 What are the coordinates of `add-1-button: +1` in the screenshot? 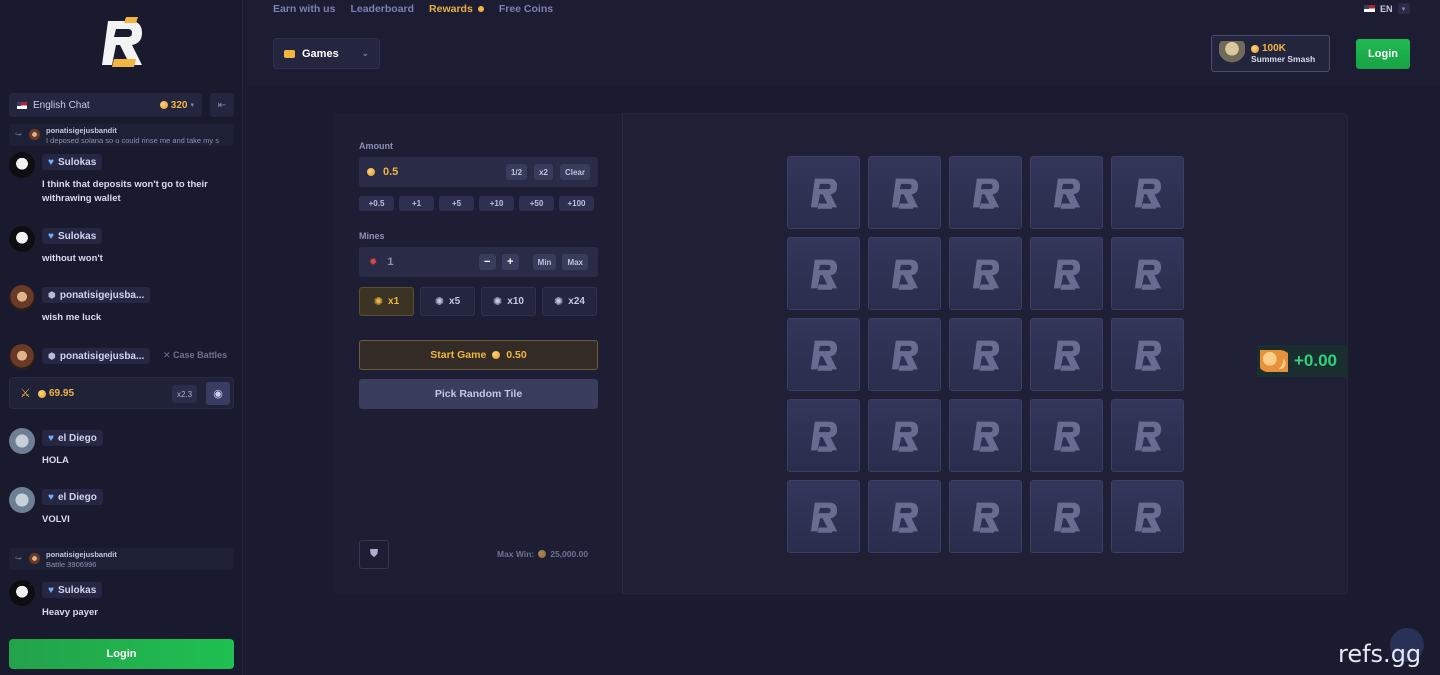 It's located at (416, 203).